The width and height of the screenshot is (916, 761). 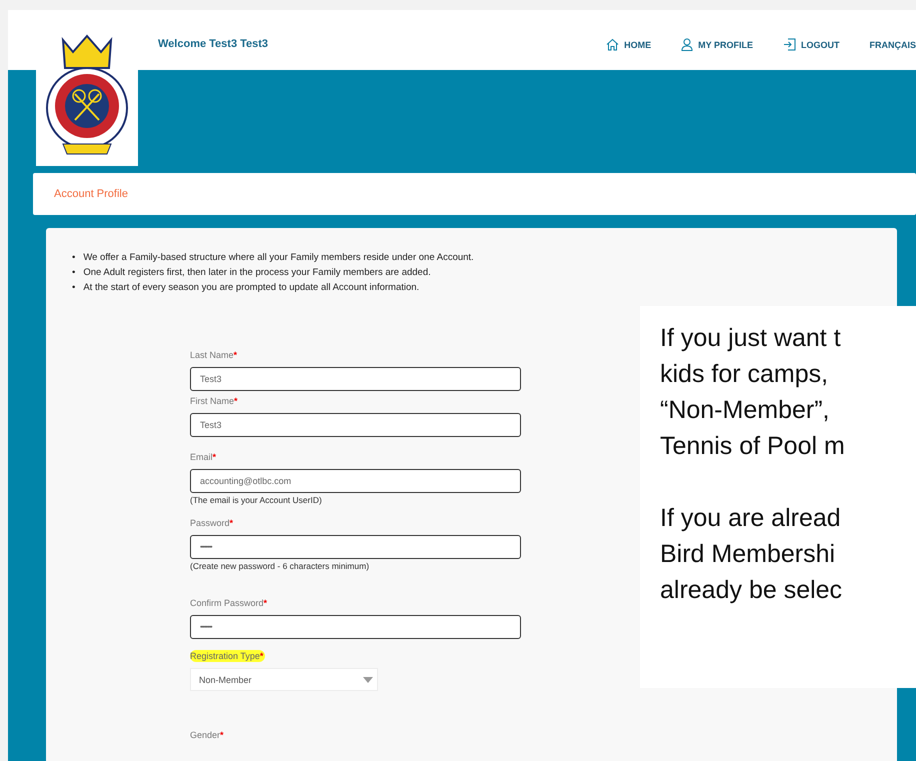 I want to click on callout-text-line: kids for camps,, so click(x=744, y=374).